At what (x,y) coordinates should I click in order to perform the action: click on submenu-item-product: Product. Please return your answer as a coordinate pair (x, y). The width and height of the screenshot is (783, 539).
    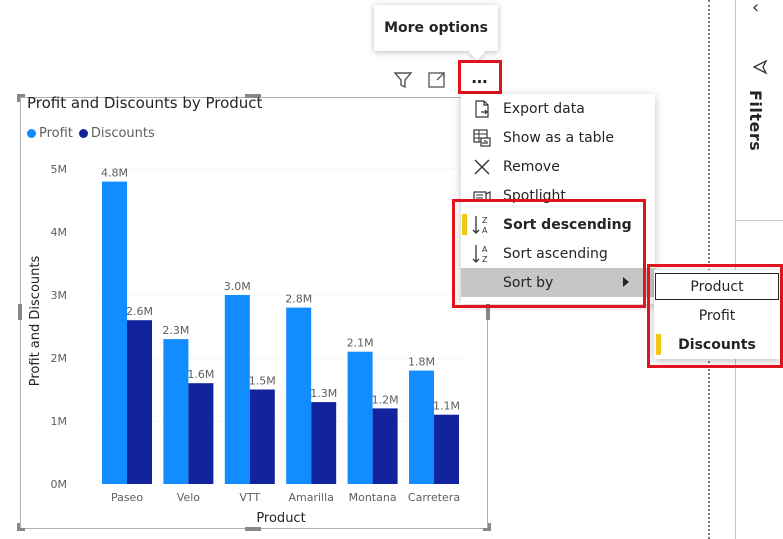
    Looking at the image, I should click on (717, 286).